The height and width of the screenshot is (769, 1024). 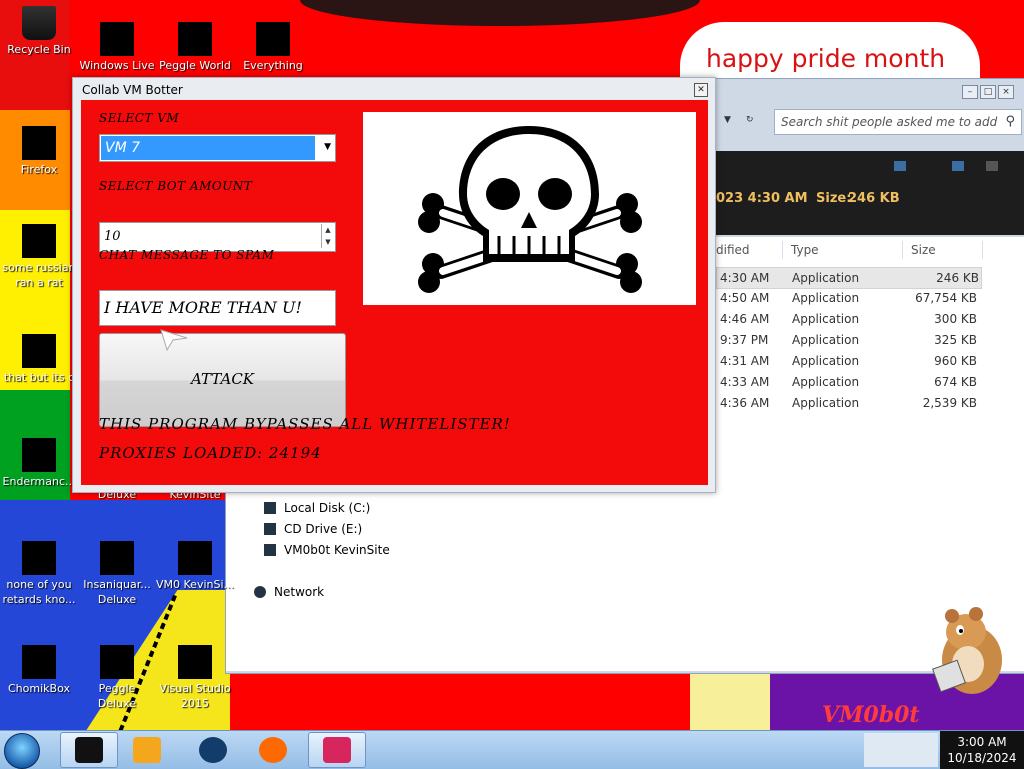 I want to click on taskbar-botter-button, so click(x=337, y=750).